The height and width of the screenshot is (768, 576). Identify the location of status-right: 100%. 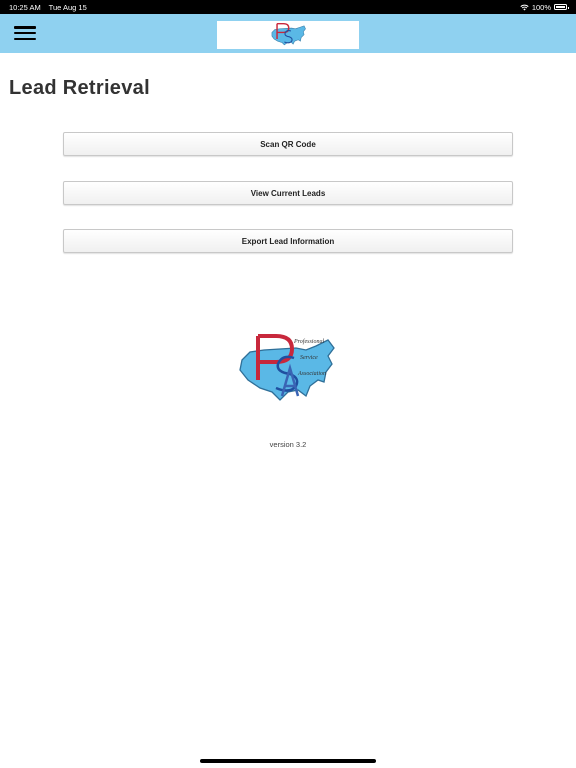
(544, 7).